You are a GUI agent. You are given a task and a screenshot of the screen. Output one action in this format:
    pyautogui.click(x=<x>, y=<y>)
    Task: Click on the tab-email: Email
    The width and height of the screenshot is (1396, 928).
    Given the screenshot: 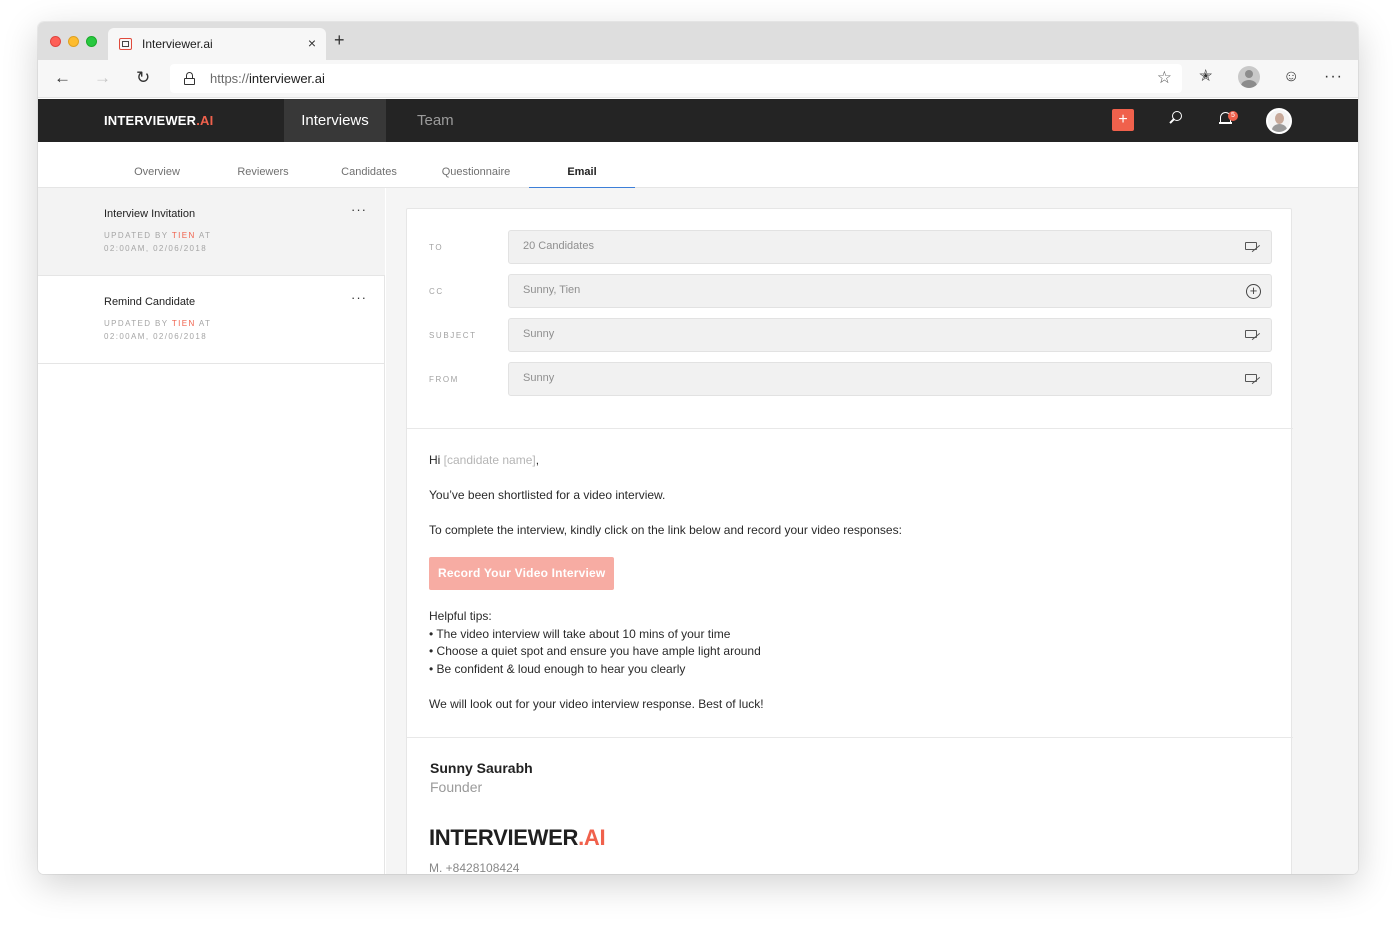 What is the action you would take?
    pyautogui.click(x=582, y=165)
    